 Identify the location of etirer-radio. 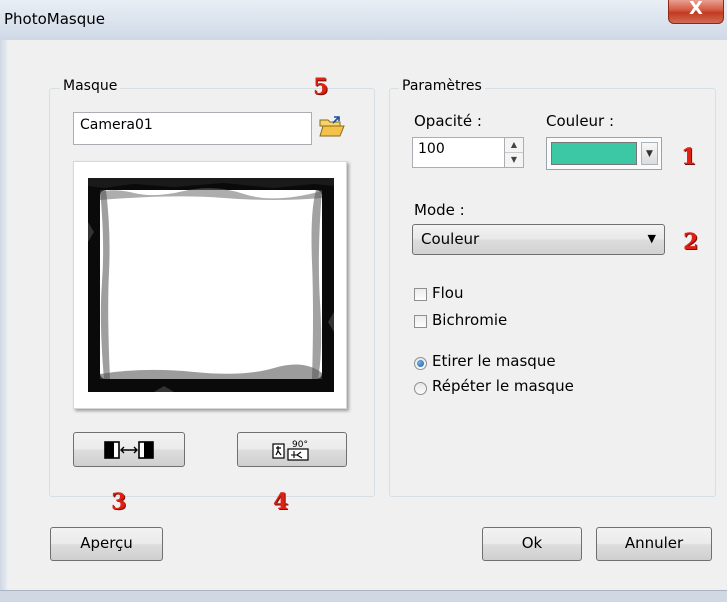
(420, 363).